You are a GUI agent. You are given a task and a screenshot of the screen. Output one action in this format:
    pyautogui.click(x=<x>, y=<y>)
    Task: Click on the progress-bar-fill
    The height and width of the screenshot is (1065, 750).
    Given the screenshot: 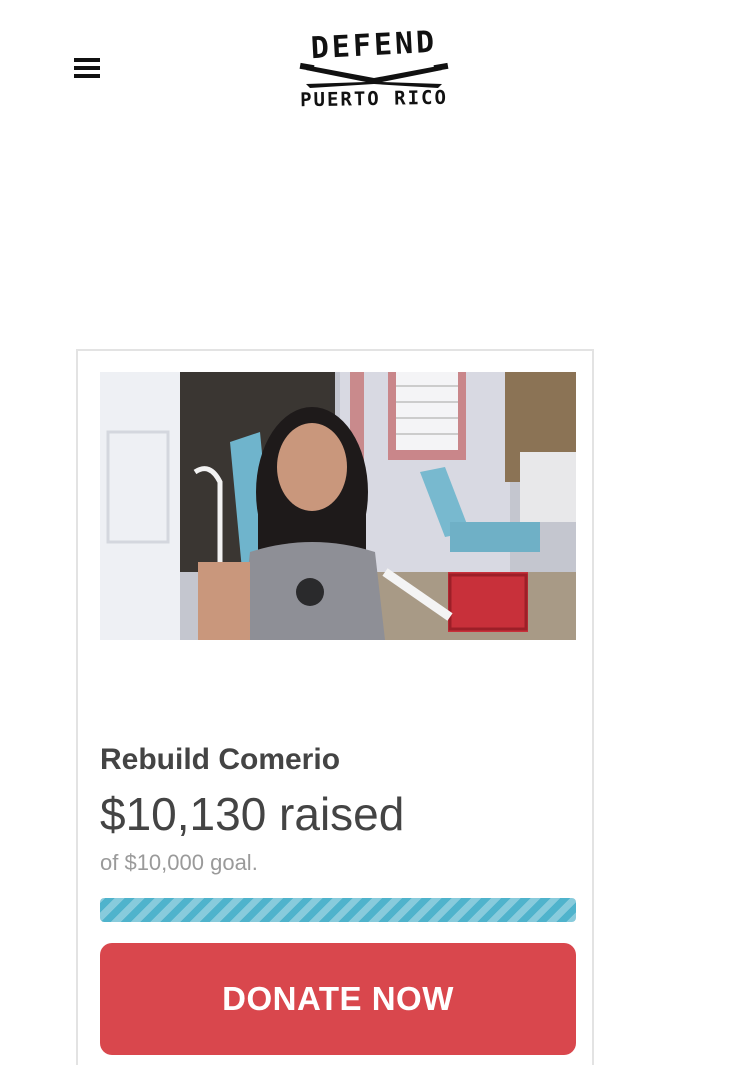 What is the action you would take?
    pyautogui.click(x=338, y=910)
    